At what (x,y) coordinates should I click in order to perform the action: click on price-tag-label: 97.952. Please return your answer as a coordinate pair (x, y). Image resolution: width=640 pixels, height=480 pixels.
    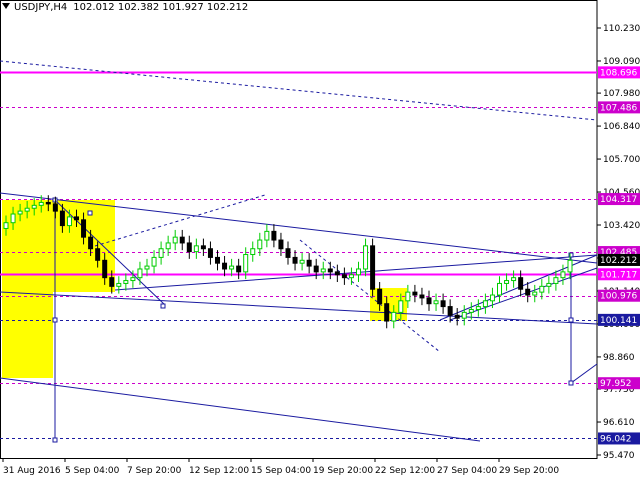
    Looking at the image, I should click on (616, 384).